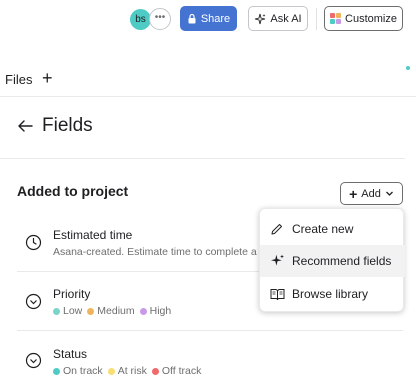 This screenshot has height=390, width=416. I want to click on lock-icon, so click(192, 18).